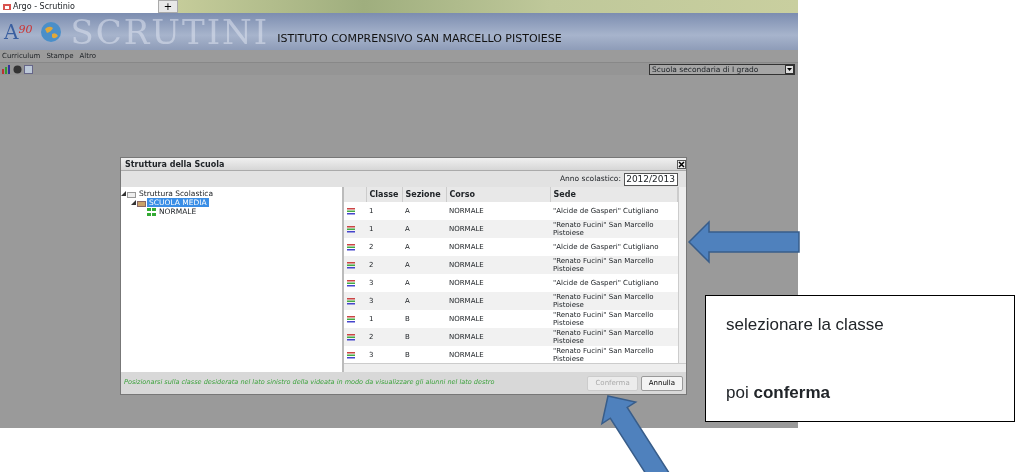 This screenshot has height=472, width=1015. Describe the element at coordinates (651, 179) in the screenshot. I see `year-field: 2012/2013` at that location.